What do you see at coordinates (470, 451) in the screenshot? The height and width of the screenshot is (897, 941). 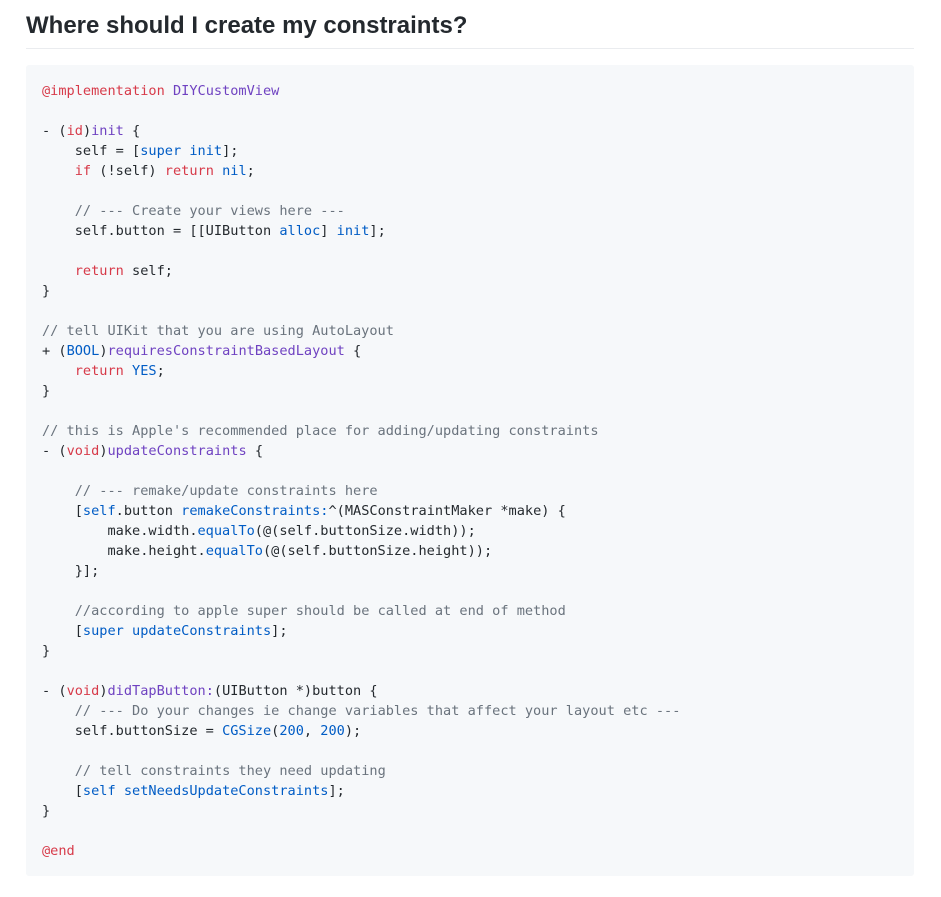 I see `code-line: - (void)updateConstraints {` at bounding box center [470, 451].